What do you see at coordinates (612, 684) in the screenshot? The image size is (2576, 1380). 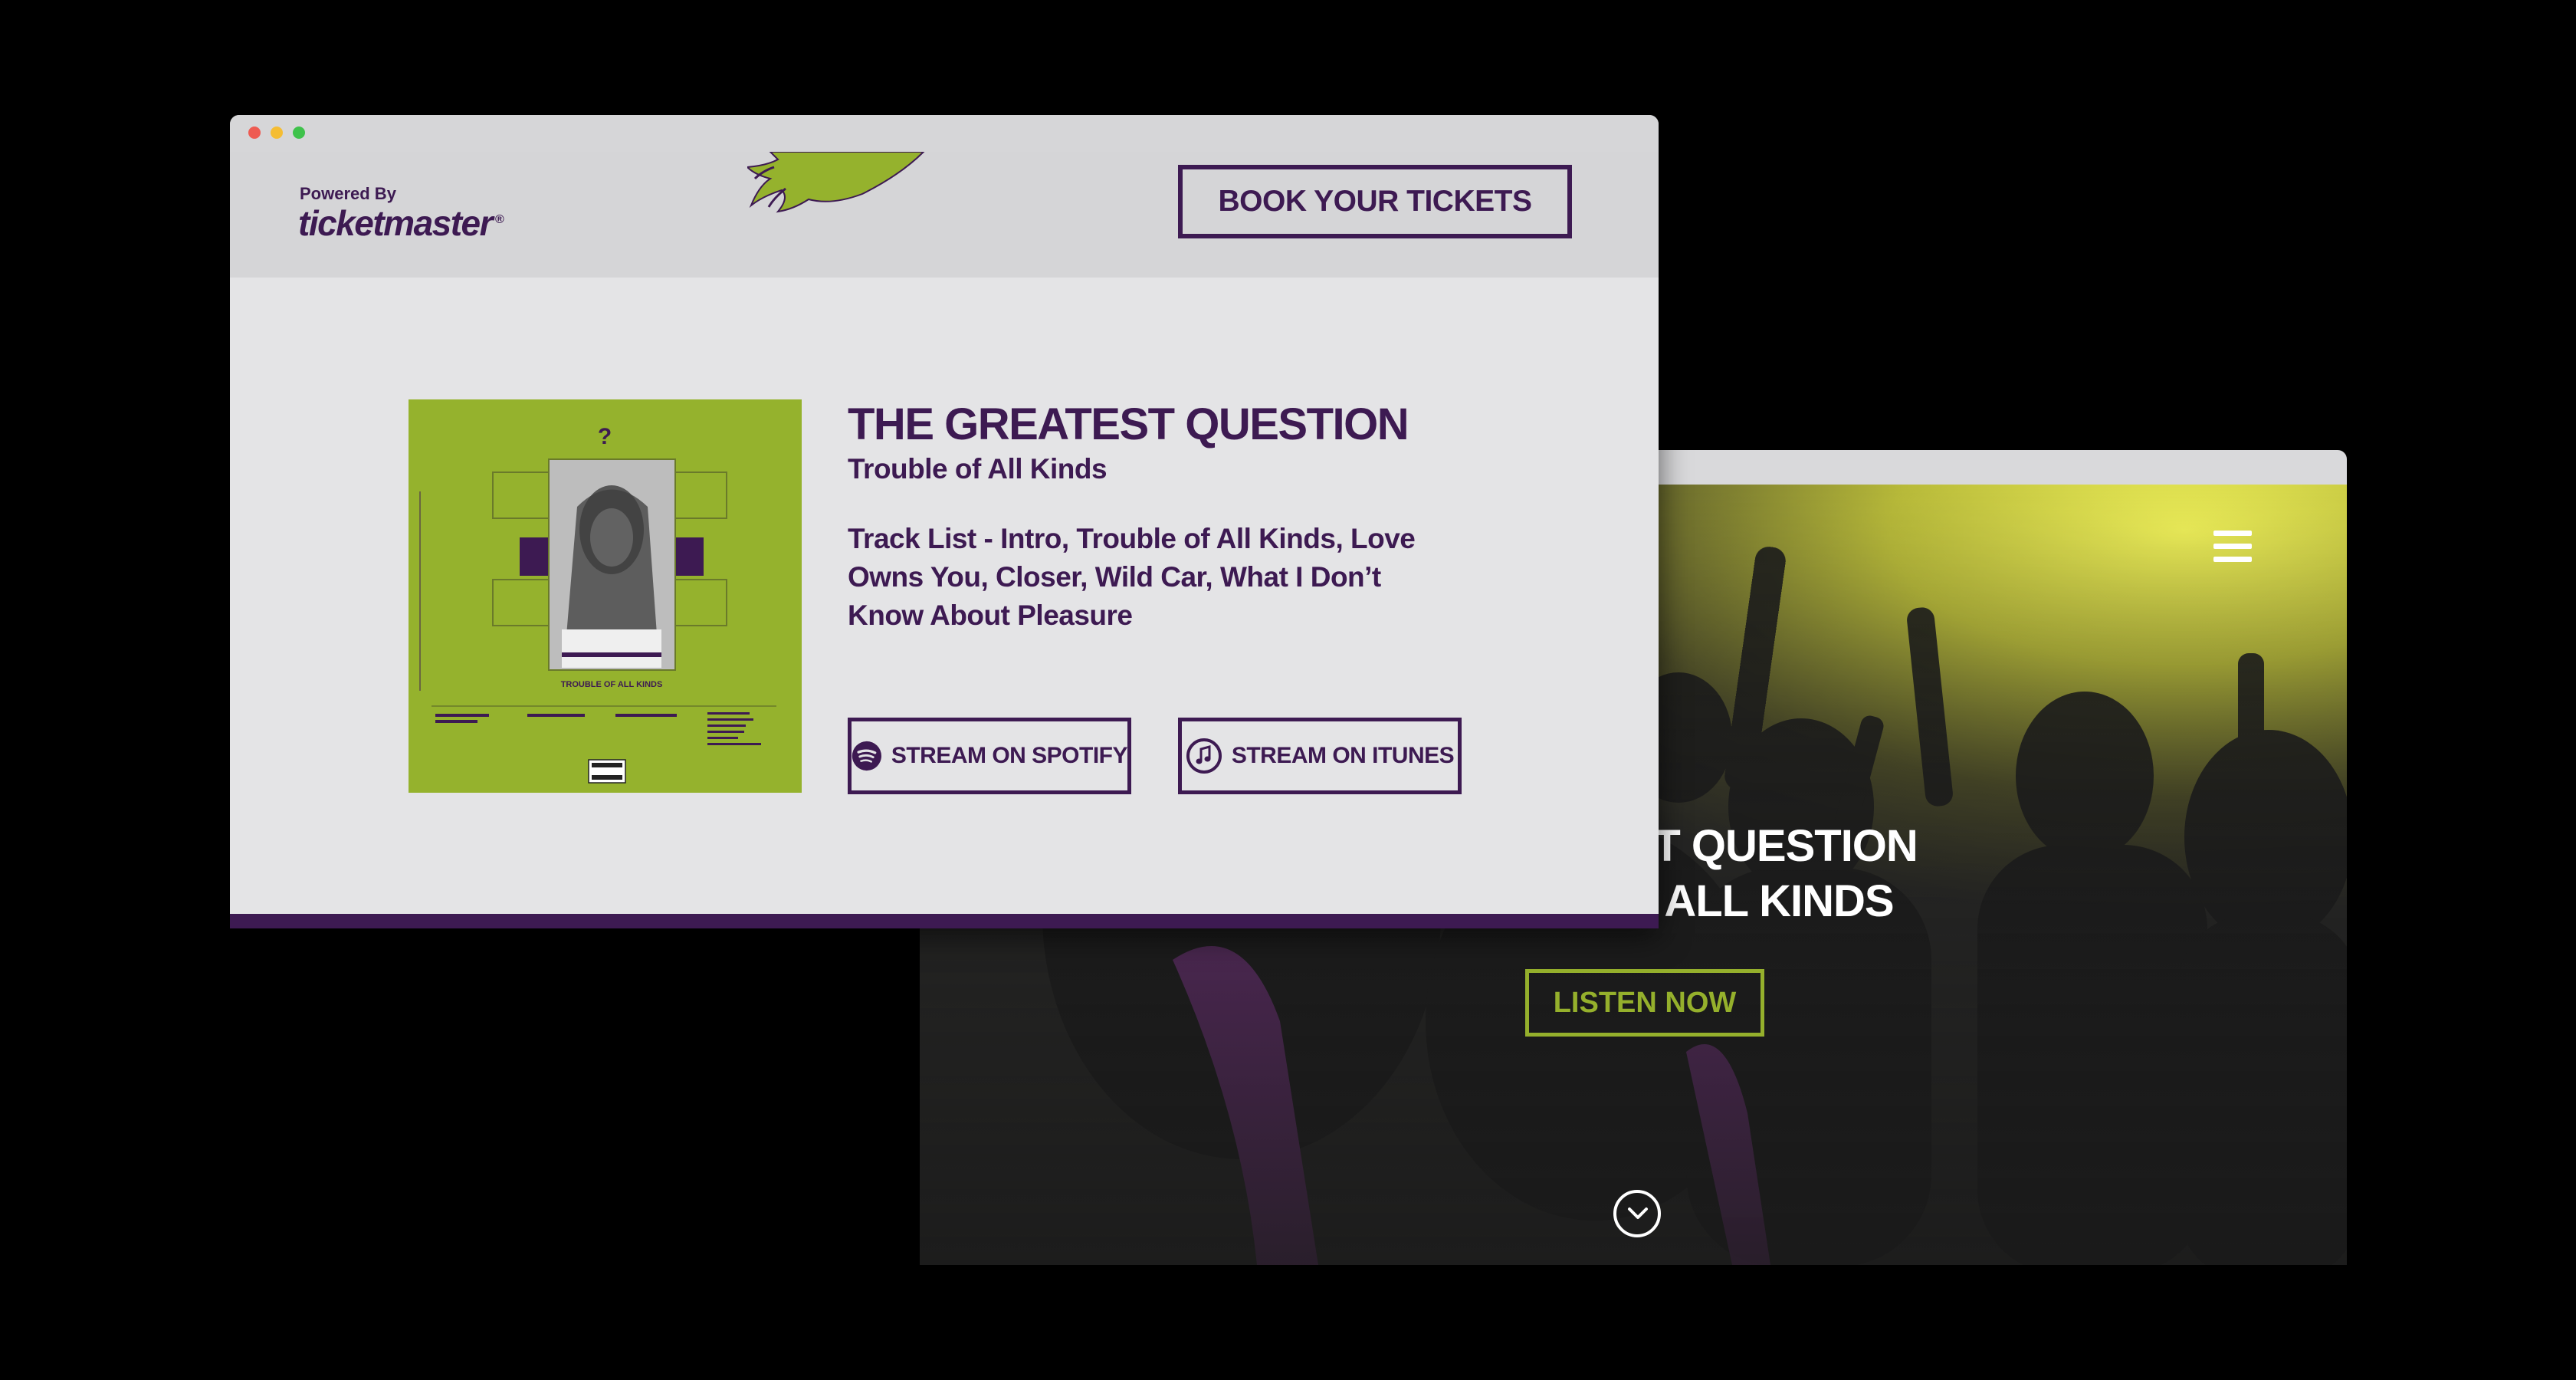 I see `cover-caption: TROUBLE OF ALL KINDS` at bounding box center [612, 684].